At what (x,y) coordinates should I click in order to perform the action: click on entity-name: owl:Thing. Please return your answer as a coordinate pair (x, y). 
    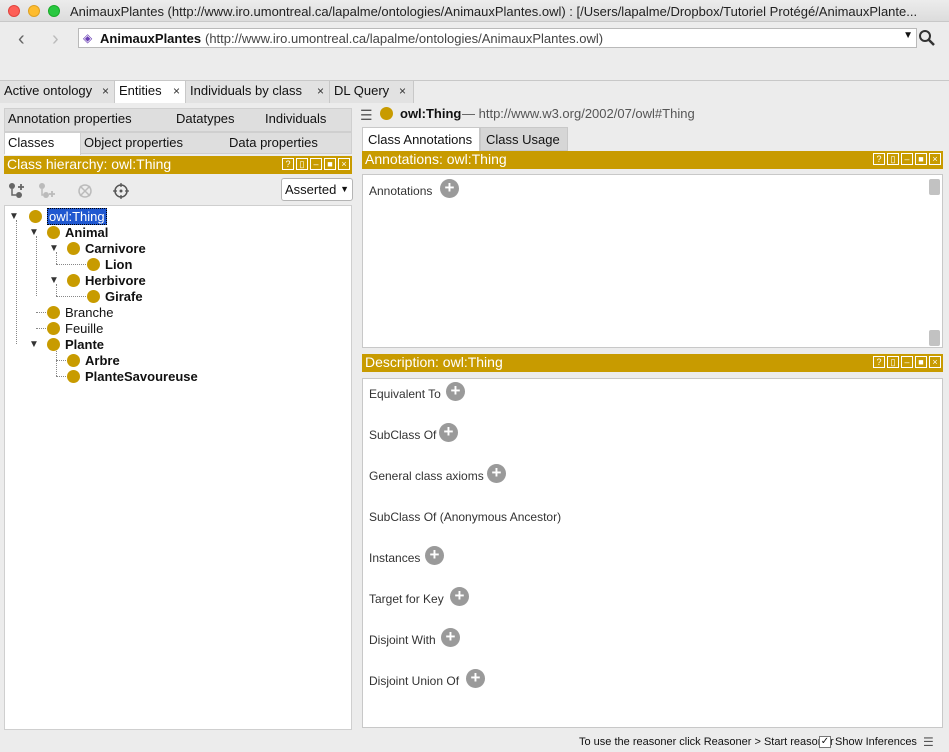
    Looking at the image, I should click on (431, 113).